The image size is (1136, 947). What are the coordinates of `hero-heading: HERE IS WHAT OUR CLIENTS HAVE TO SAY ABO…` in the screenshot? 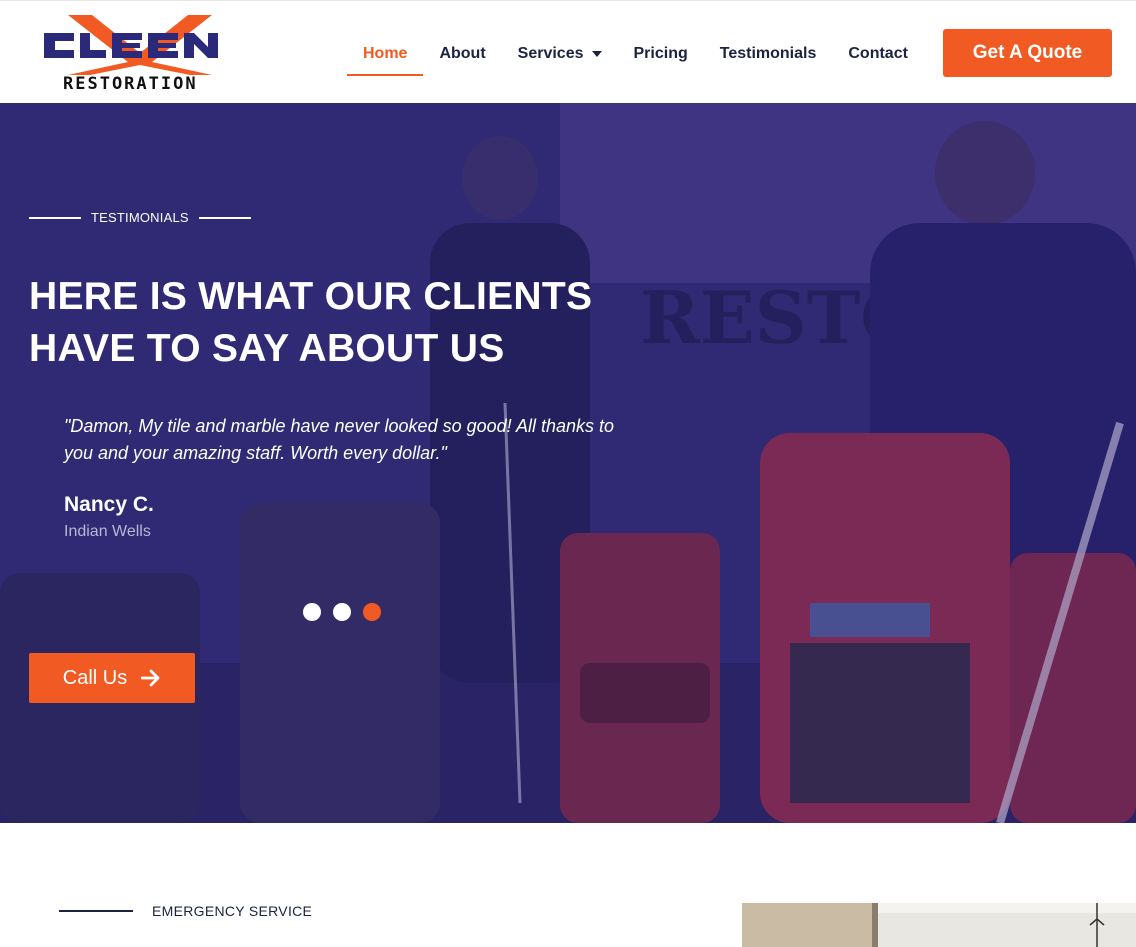 It's located at (329, 323).